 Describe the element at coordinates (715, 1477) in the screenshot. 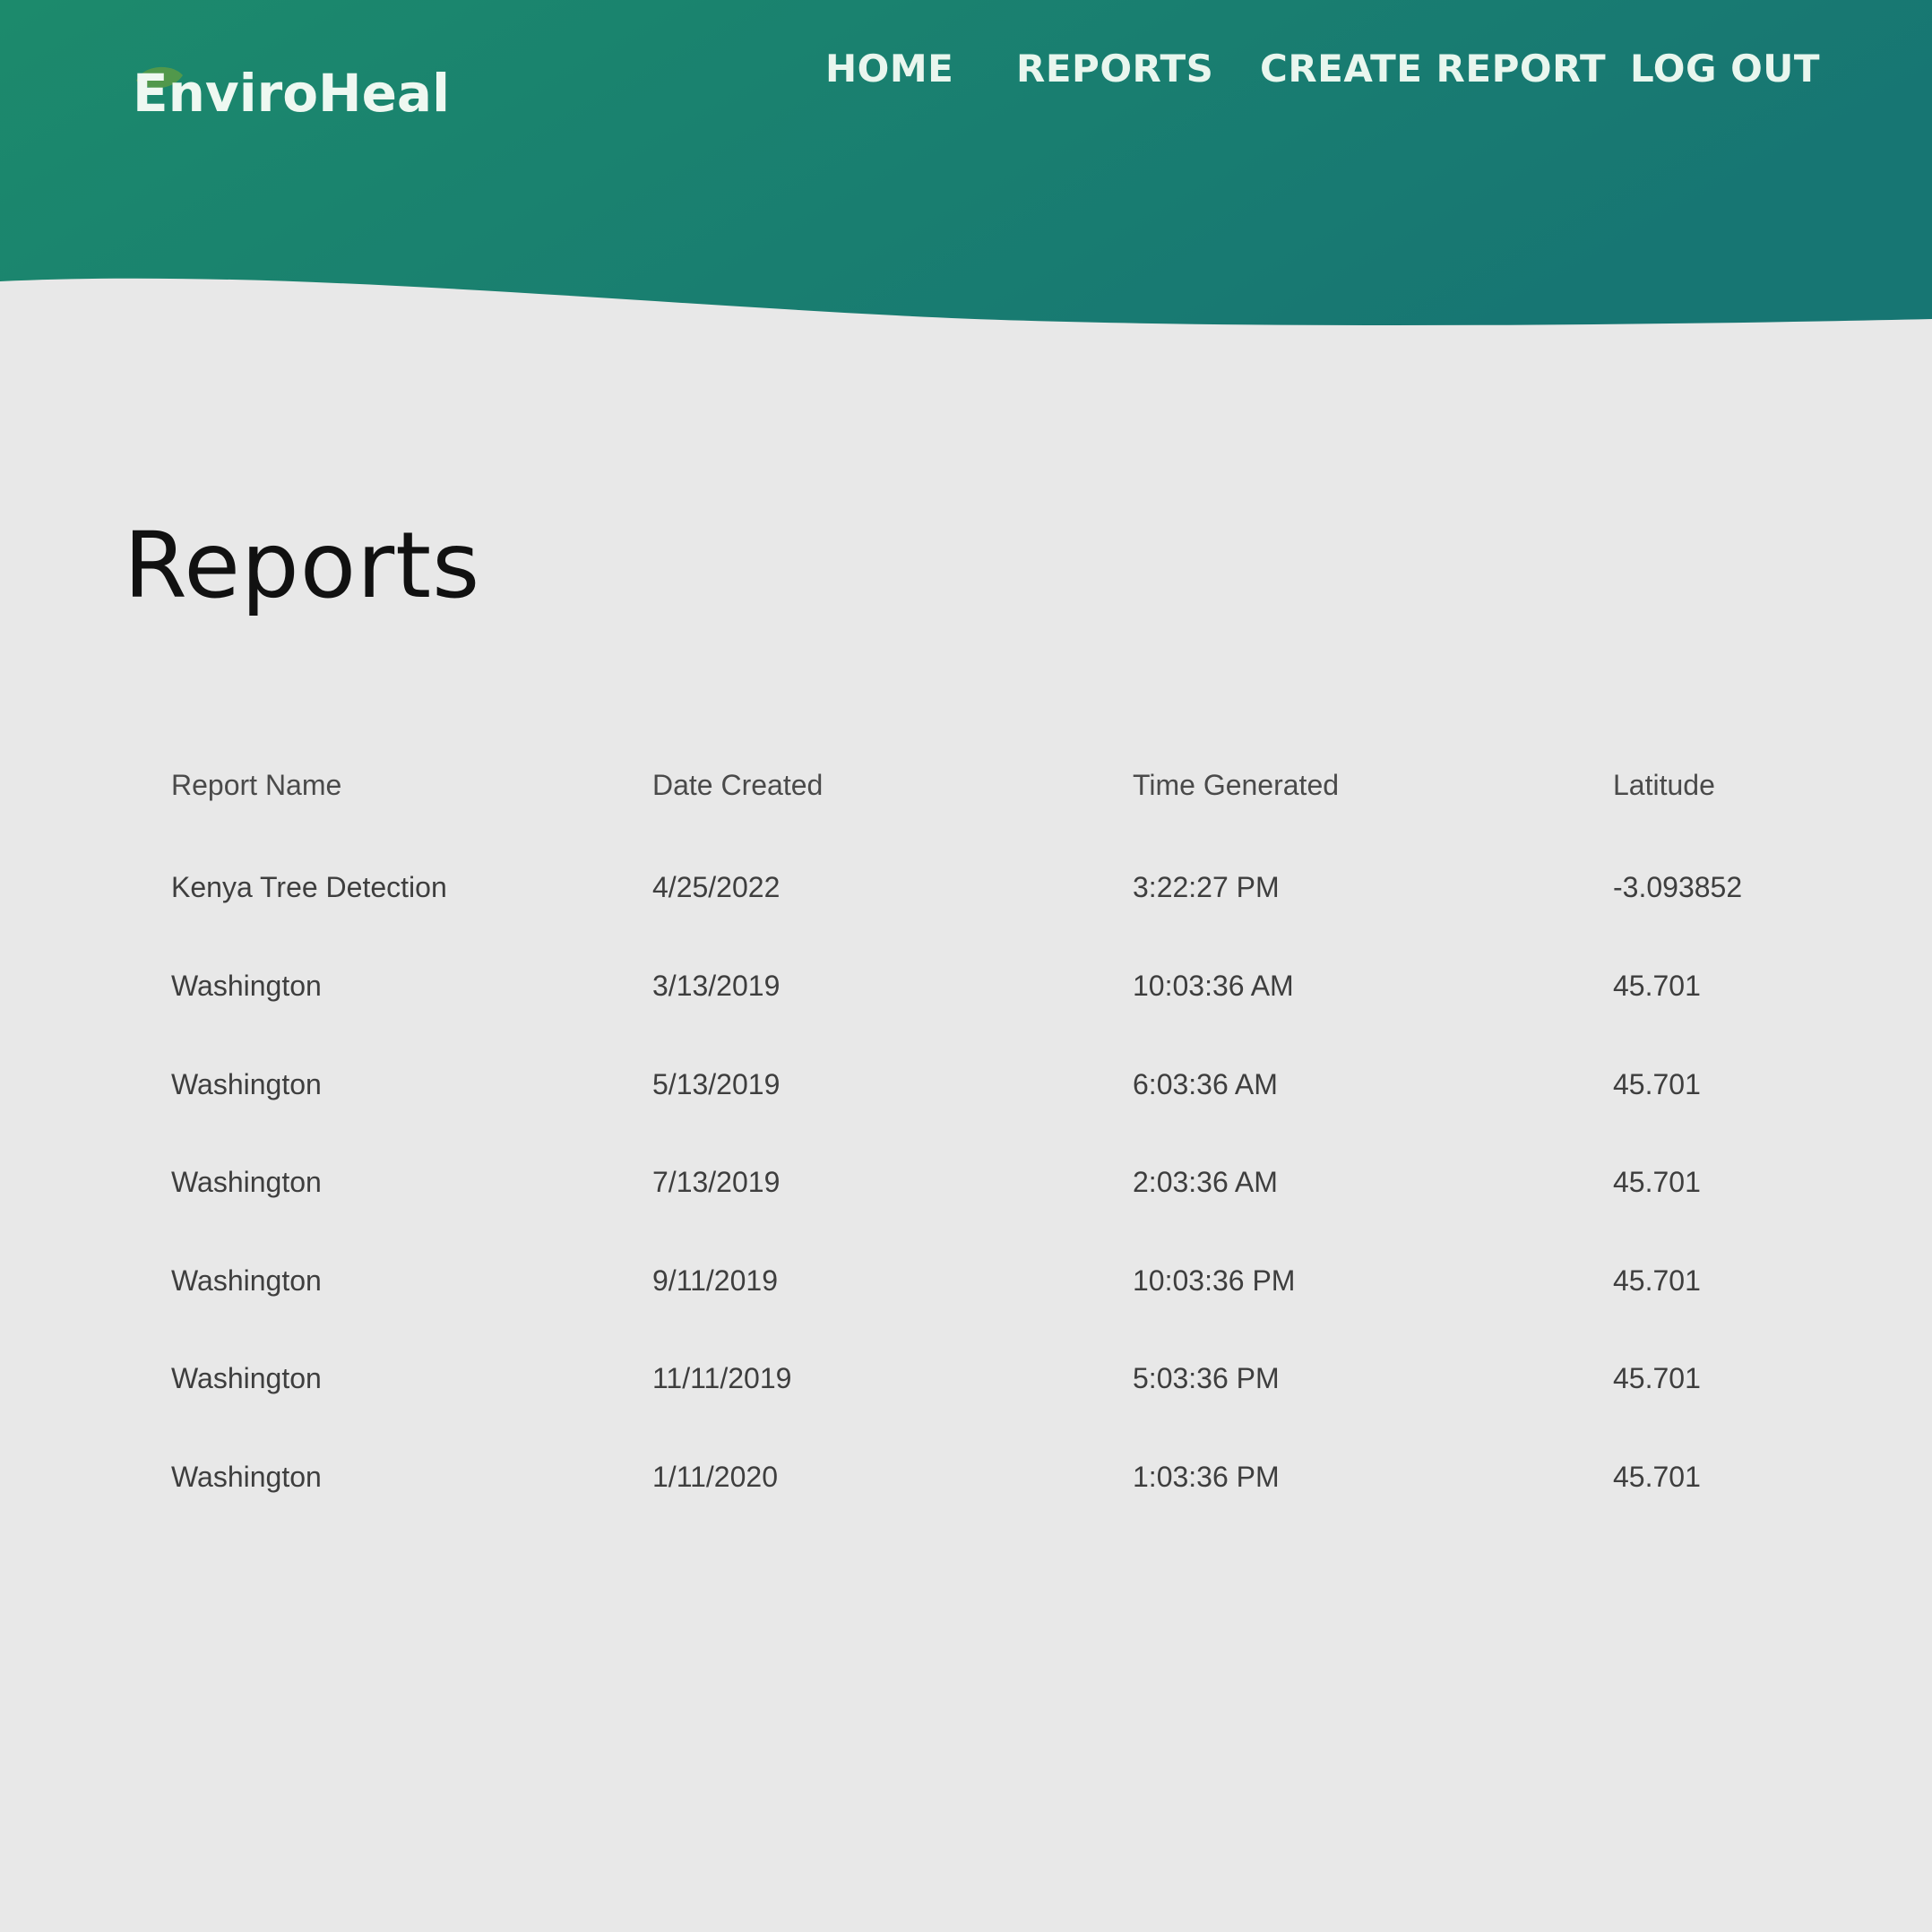

I see `cell-date-created: 1/11/2020` at that location.